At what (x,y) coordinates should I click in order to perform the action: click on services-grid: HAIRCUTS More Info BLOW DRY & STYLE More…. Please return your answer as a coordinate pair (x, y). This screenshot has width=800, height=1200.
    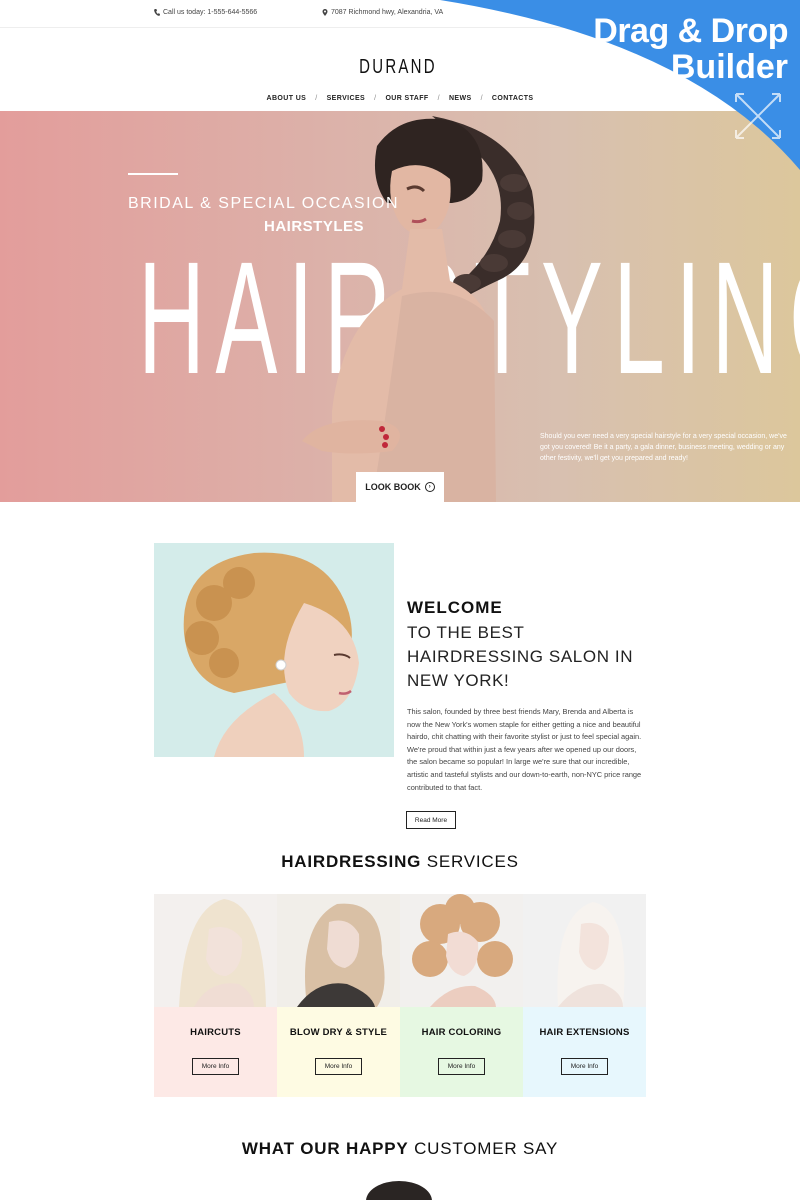
    Looking at the image, I should click on (400, 995).